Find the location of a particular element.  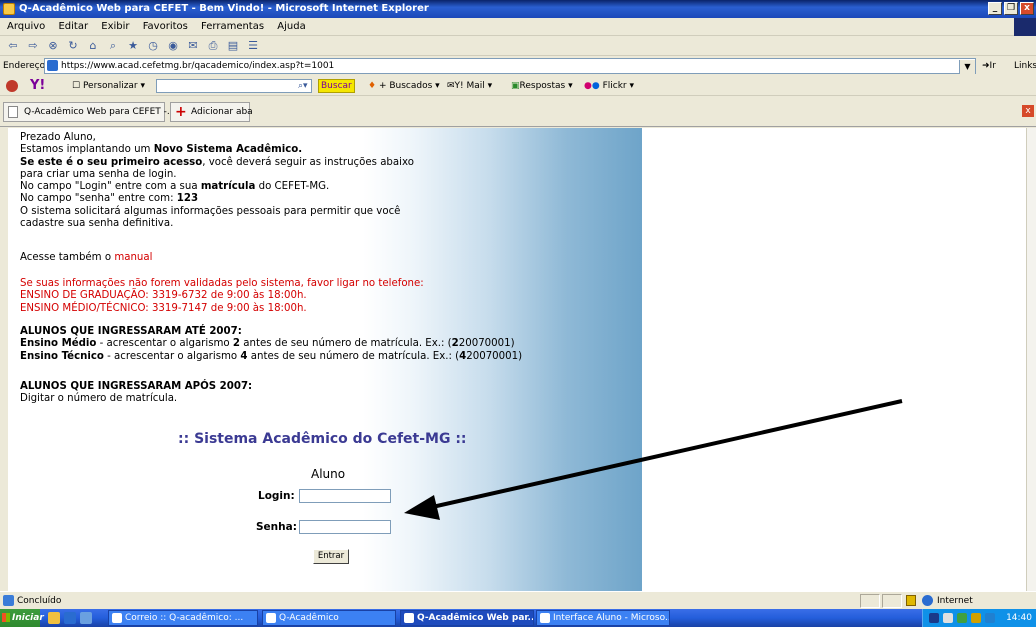

tray-messenger-icon is located at coordinates (990, 618).